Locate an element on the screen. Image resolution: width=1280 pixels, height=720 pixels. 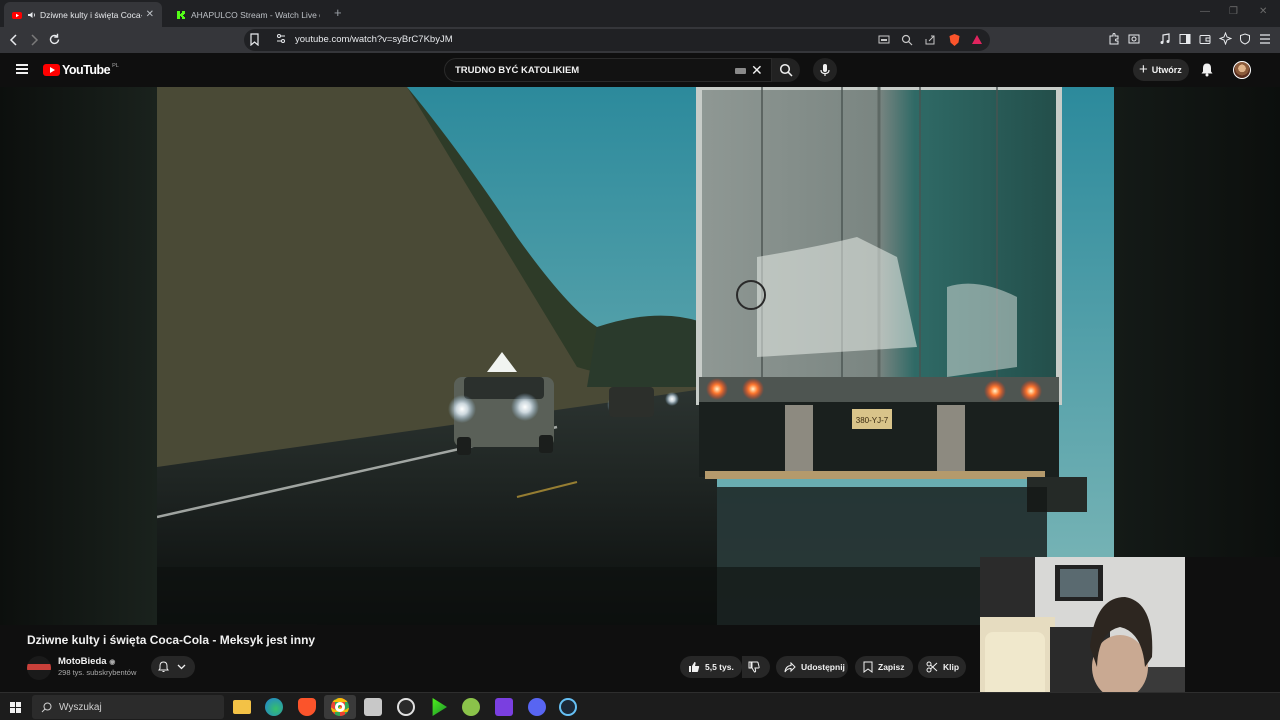
steam-icon is located at coordinates (568, 707).